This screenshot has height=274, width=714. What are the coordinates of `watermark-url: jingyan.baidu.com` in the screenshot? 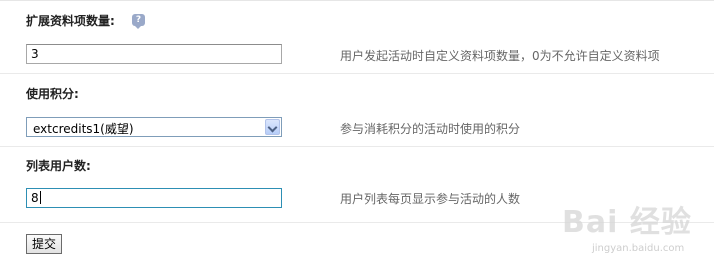 It's located at (638, 248).